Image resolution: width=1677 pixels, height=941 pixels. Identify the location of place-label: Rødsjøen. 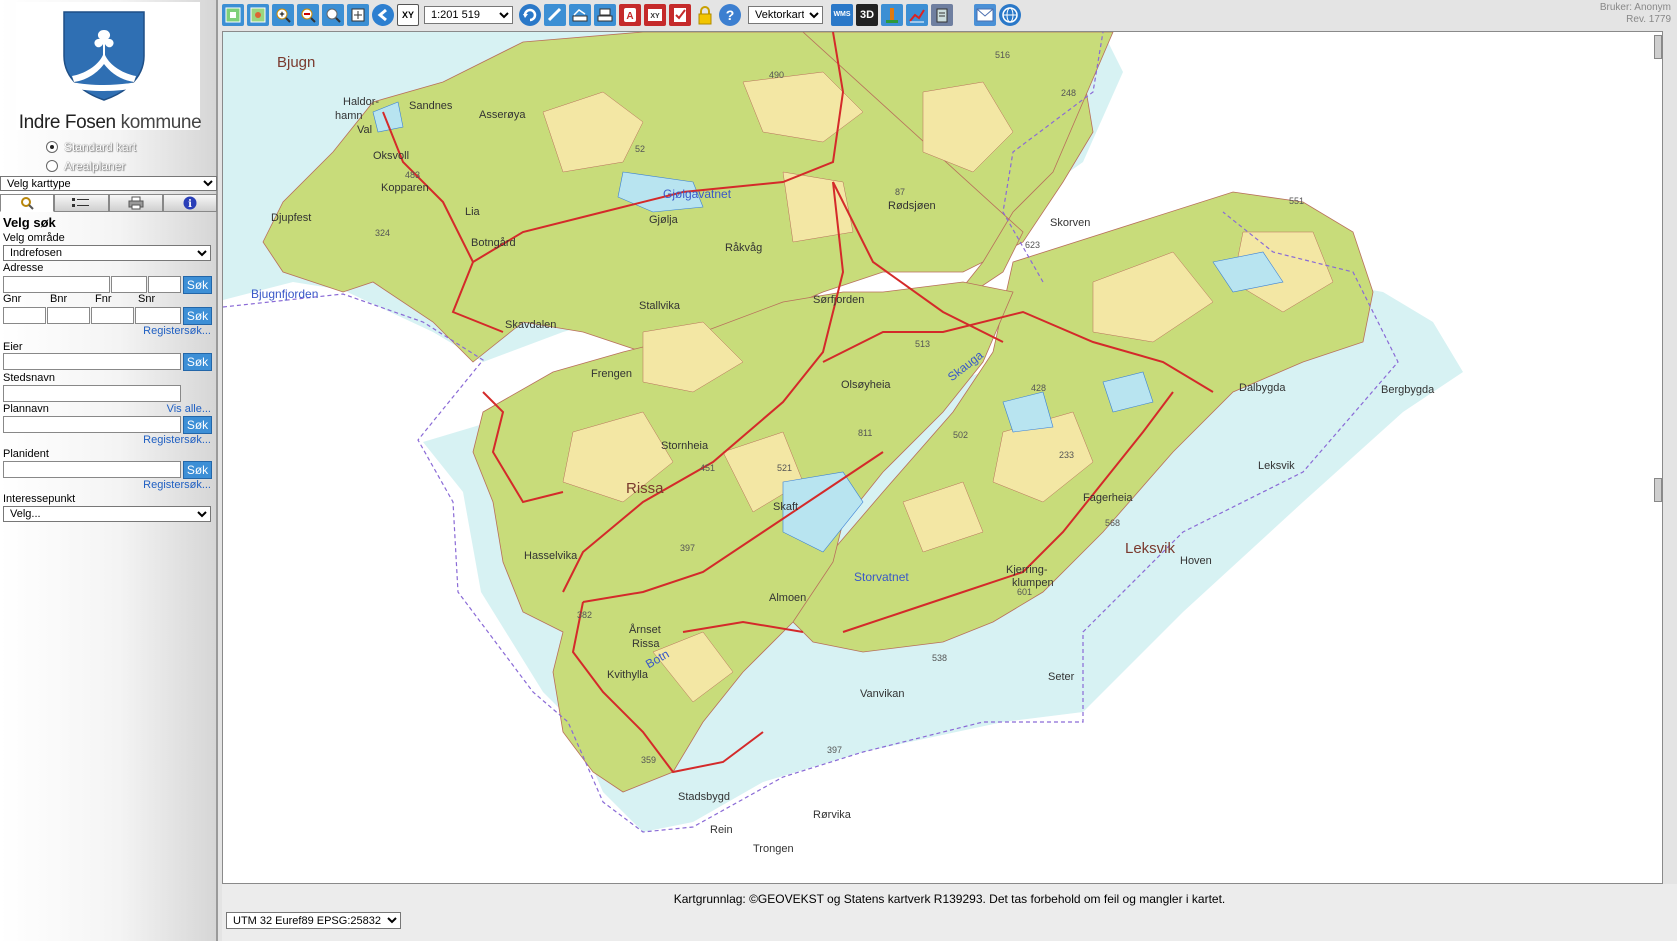
(912, 206).